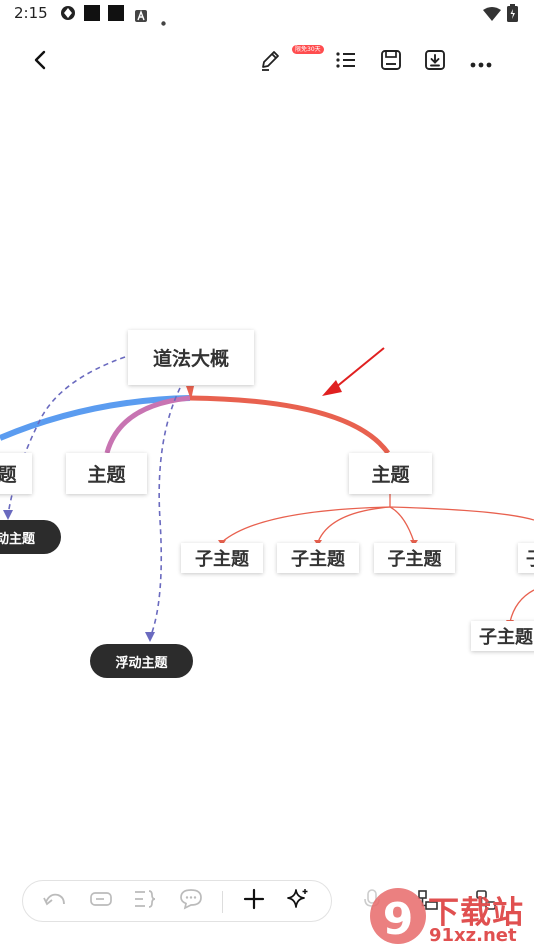 The image size is (534, 950). What do you see at coordinates (290, 425) in the screenshot?
I see `branch-line-right` at bounding box center [290, 425].